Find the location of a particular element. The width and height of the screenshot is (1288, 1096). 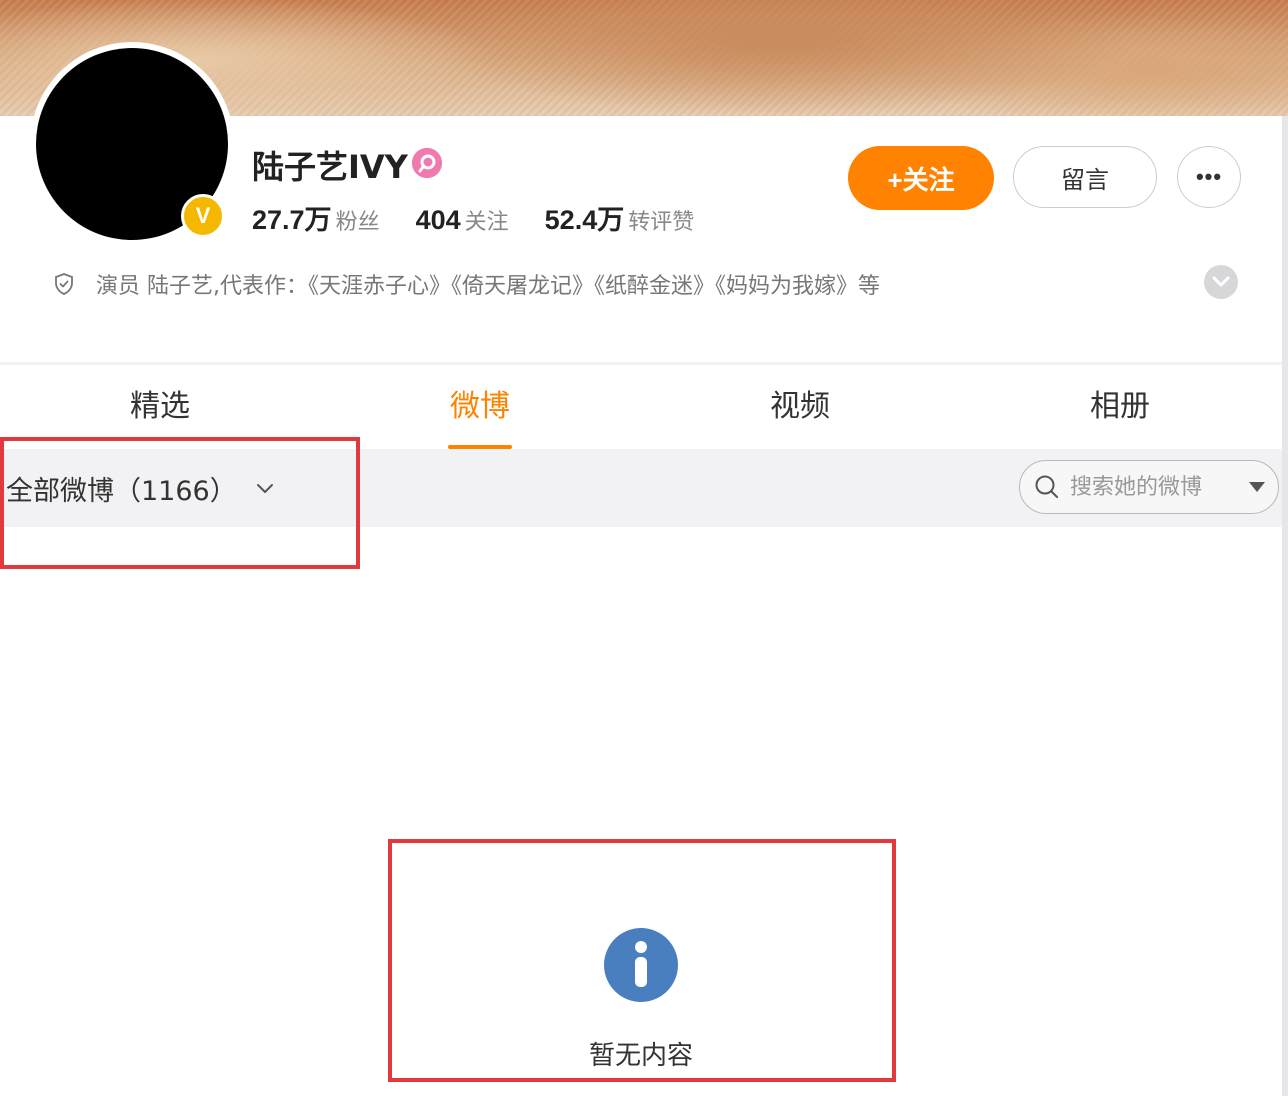

stat-fans: 27.7万 粉丝 is located at coordinates (316, 217).